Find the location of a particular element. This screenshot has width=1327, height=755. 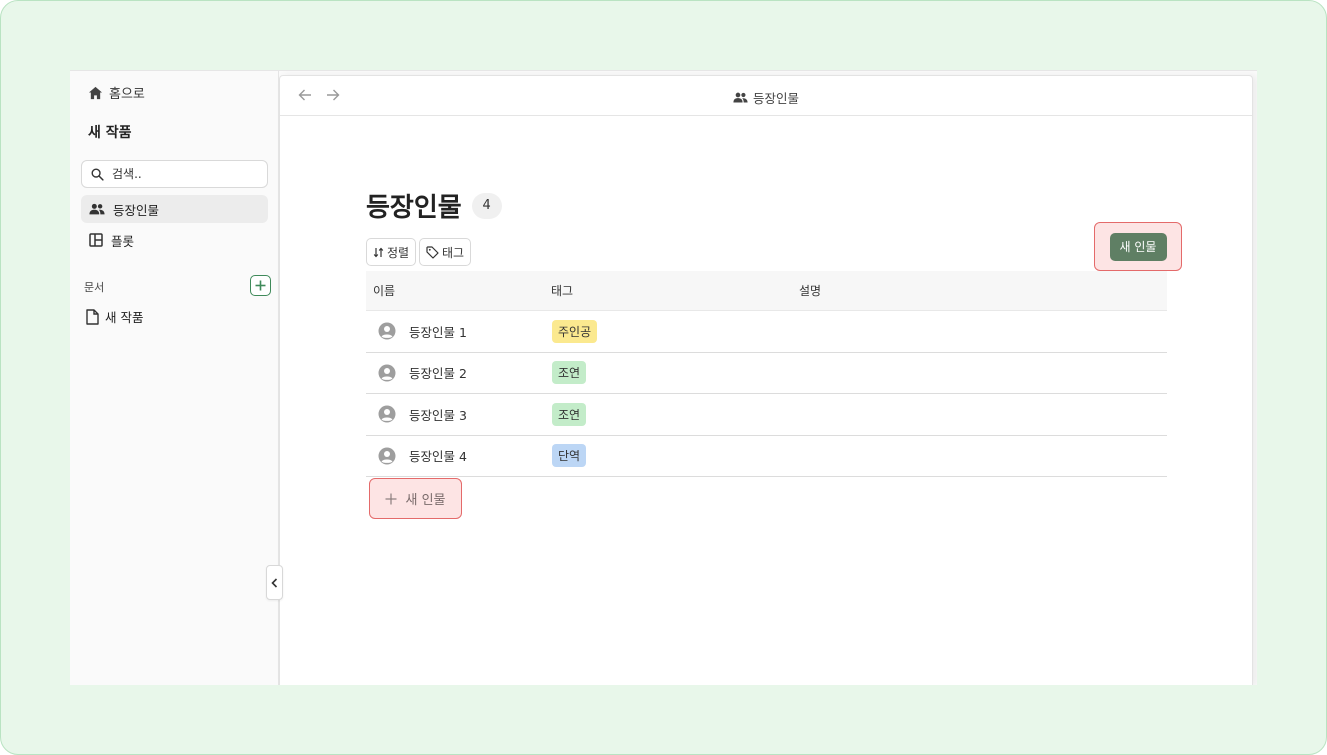

tag-badge: 주인공 is located at coordinates (575, 331).